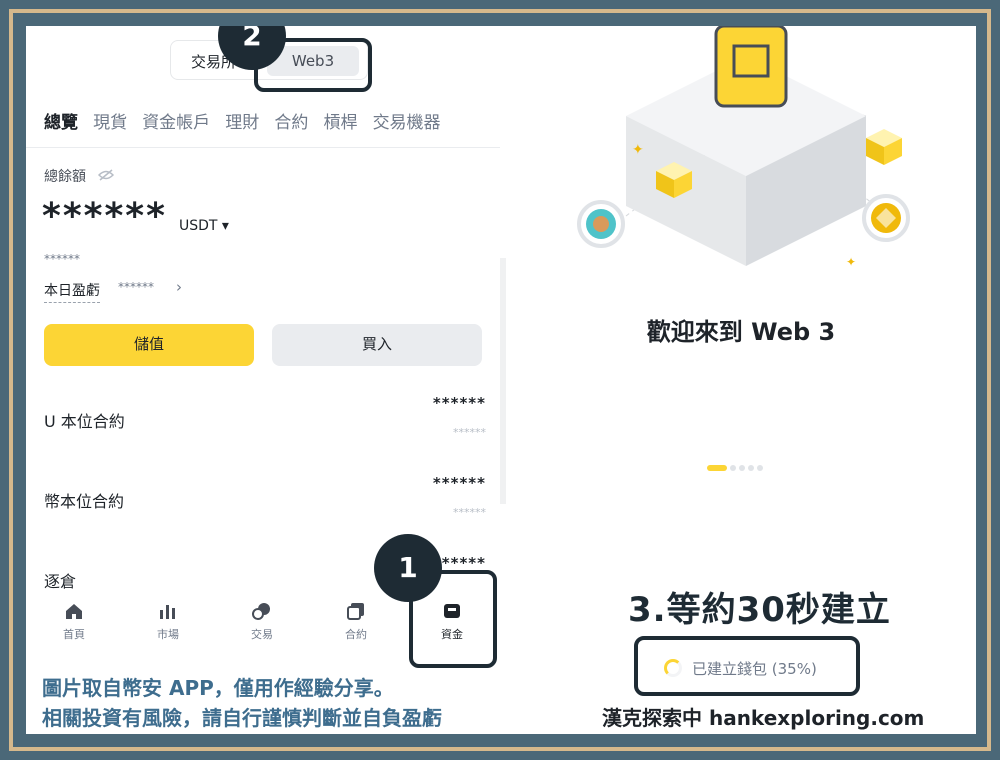 Image resolution: width=1000 pixels, height=760 pixels. I want to click on isolated-margin-row-title: 逐倉, so click(60, 580).